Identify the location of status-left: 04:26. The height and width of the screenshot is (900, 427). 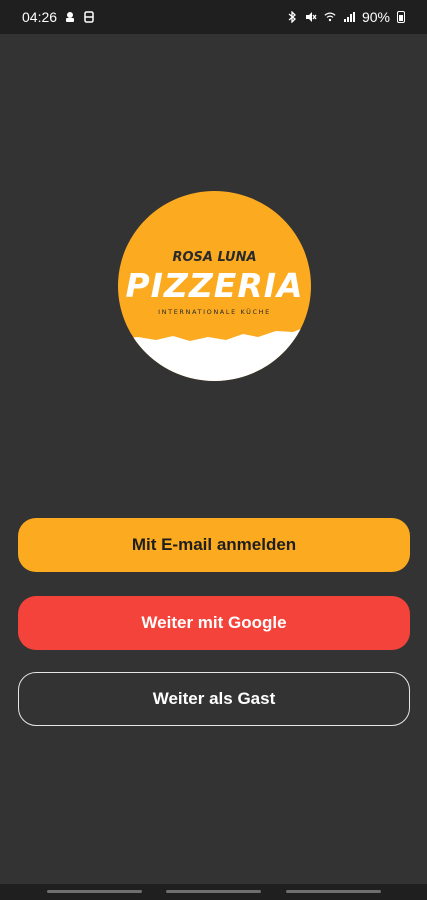
(58, 17).